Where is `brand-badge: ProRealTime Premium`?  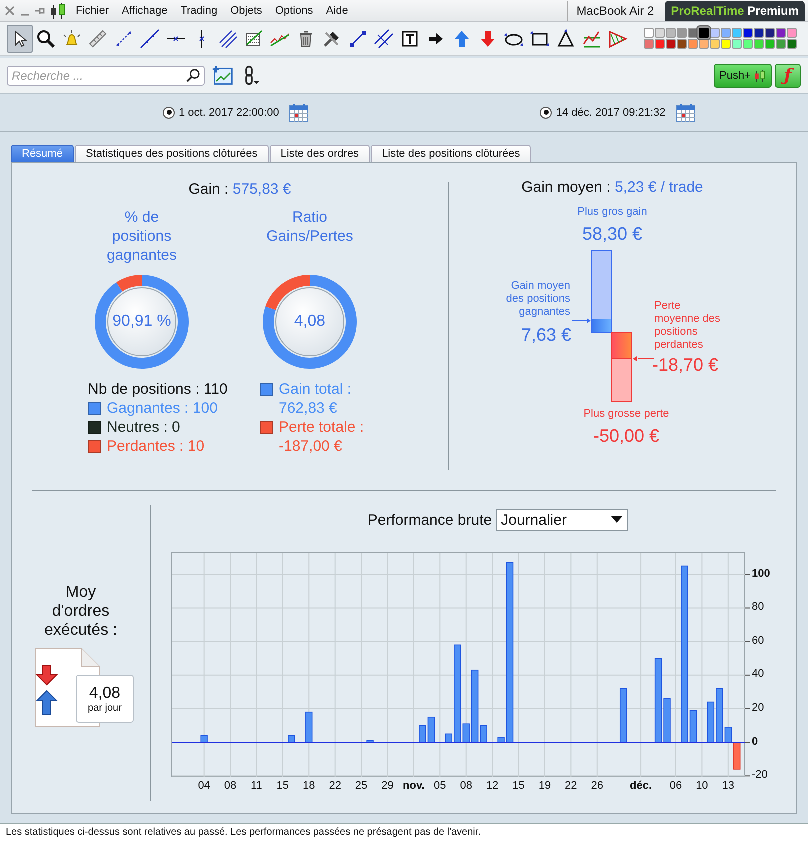 brand-badge: ProRealTime Premium is located at coordinates (735, 10).